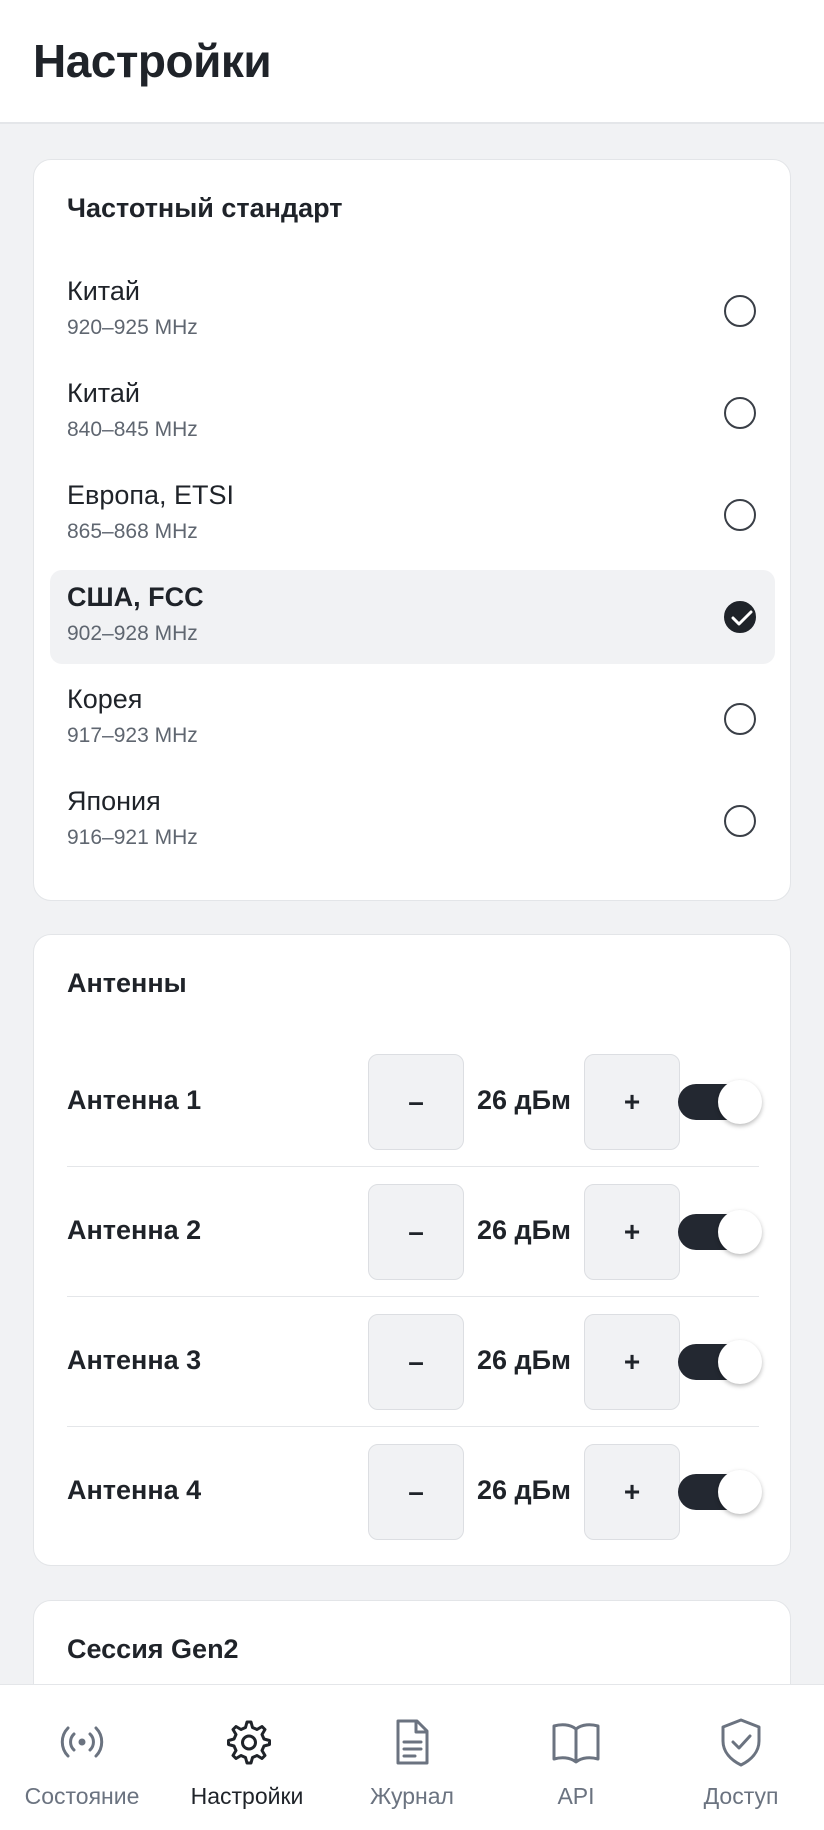 This screenshot has width=824, height=1830. Describe the element at coordinates (135, 597) in the screenshot. I see `frequency-option-name: США, FCC` at that location.